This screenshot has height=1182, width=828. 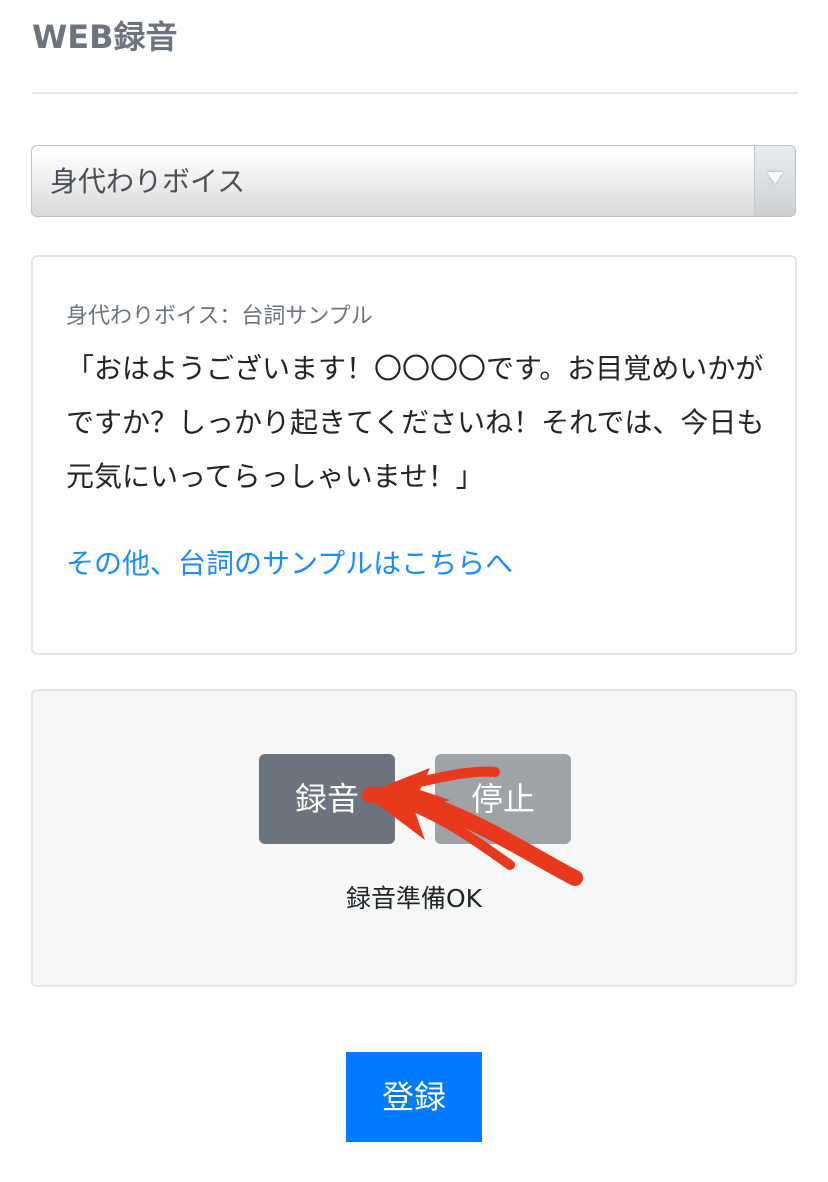 I want to click on page-title: WEB録音, so click(x=105, y=37).